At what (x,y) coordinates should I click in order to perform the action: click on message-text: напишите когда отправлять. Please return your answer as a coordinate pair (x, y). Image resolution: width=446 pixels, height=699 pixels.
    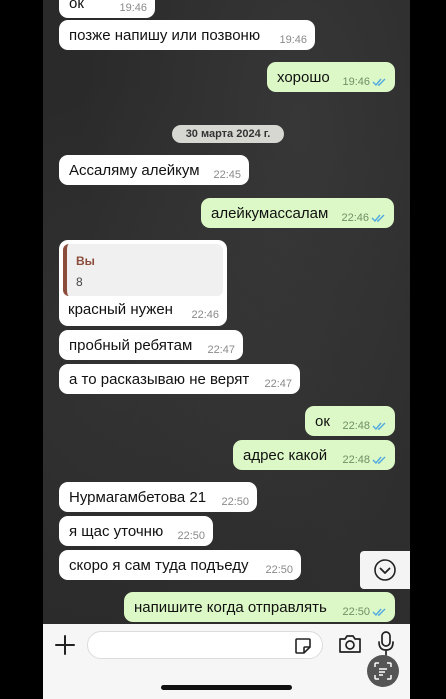
    Looking at the image, I should click on (230, 607).